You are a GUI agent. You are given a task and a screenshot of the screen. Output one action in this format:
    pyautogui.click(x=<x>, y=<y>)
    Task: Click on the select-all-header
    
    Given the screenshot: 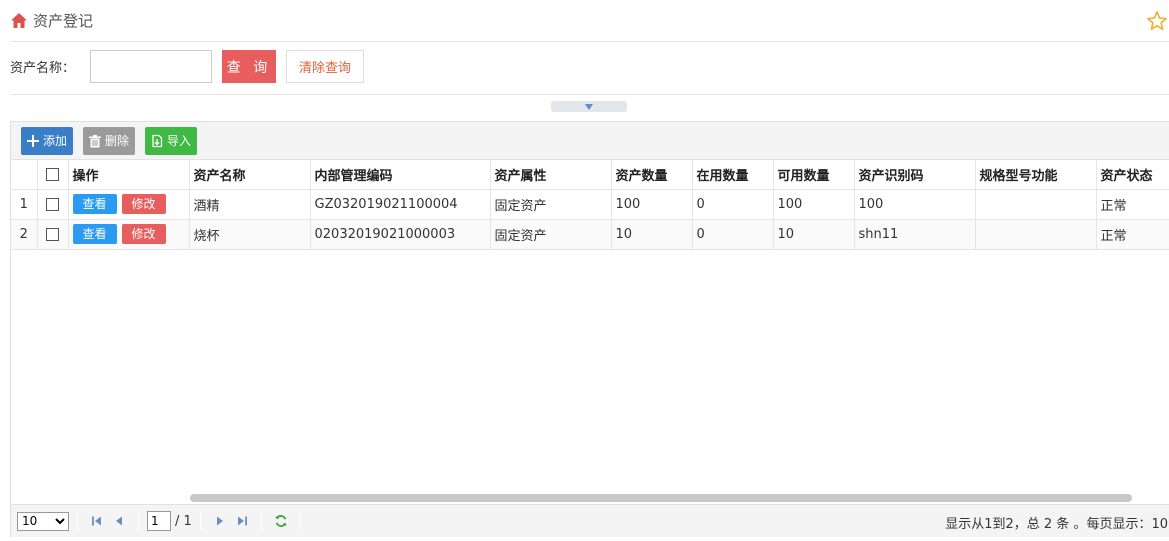 What is the action you would take?
    pyautogui.click(x=53, y=175)
    